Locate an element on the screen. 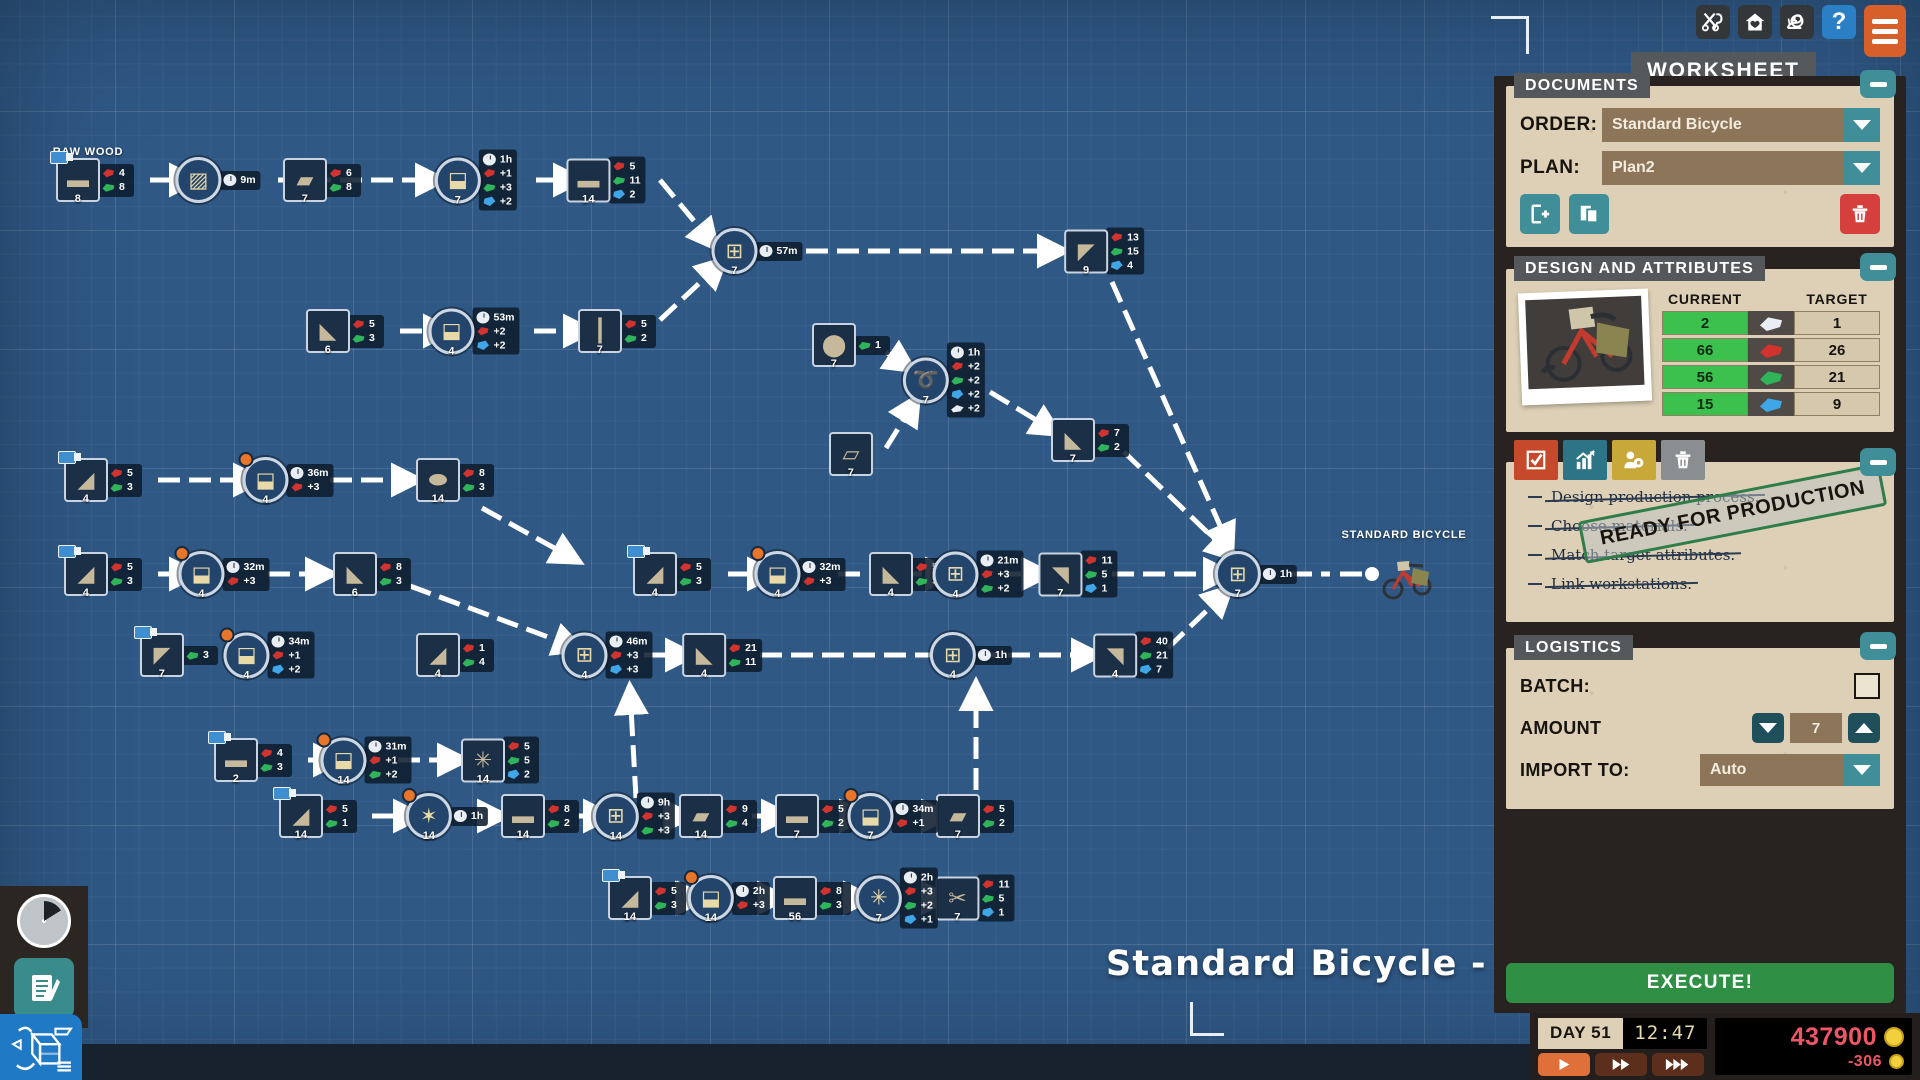 This screenshot has height=1080, width=1920. item-node: ✳ 14 5 5 2 is located at coordinates (500, 760).